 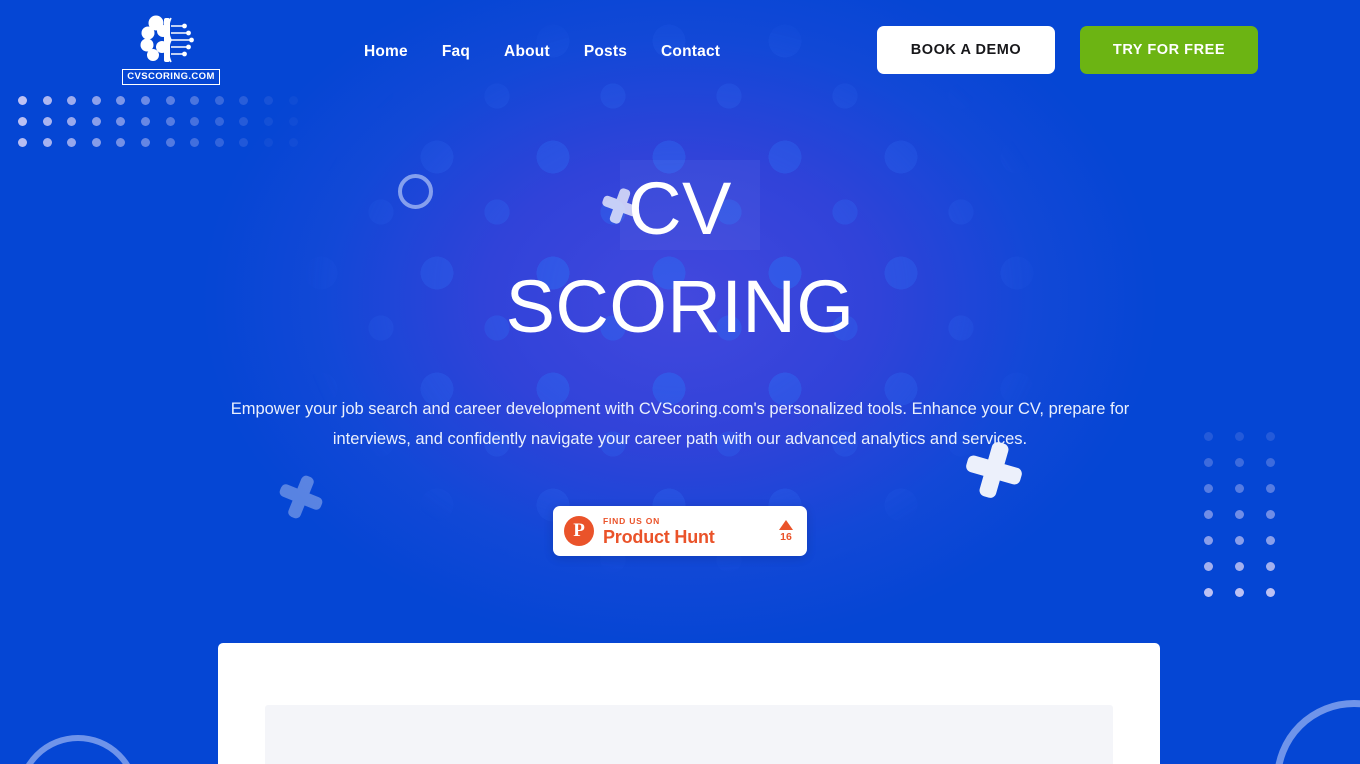 What do you see at coordinates (786, 536) in the screenshot?
I see `upvote-count: 16` at bounding box center [786, 536].